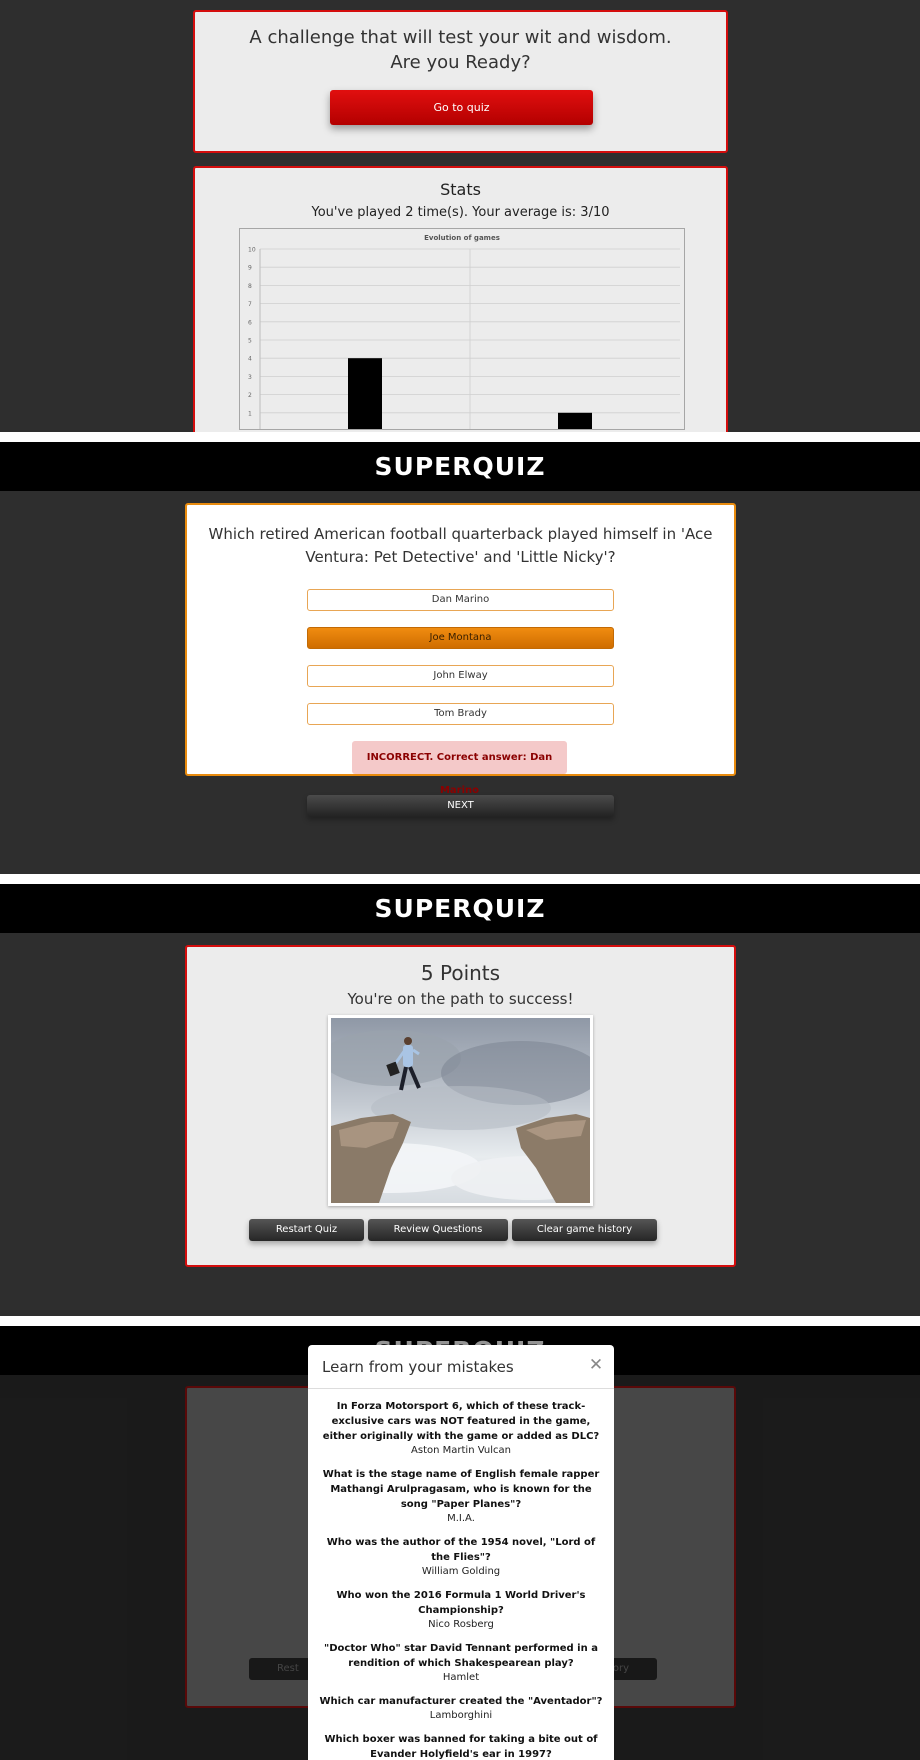 This screenshot has height=1760, width=920. Describe the element at coordinates (460, 806) in the screenshot. I see `next-button: NEXT` at that location.